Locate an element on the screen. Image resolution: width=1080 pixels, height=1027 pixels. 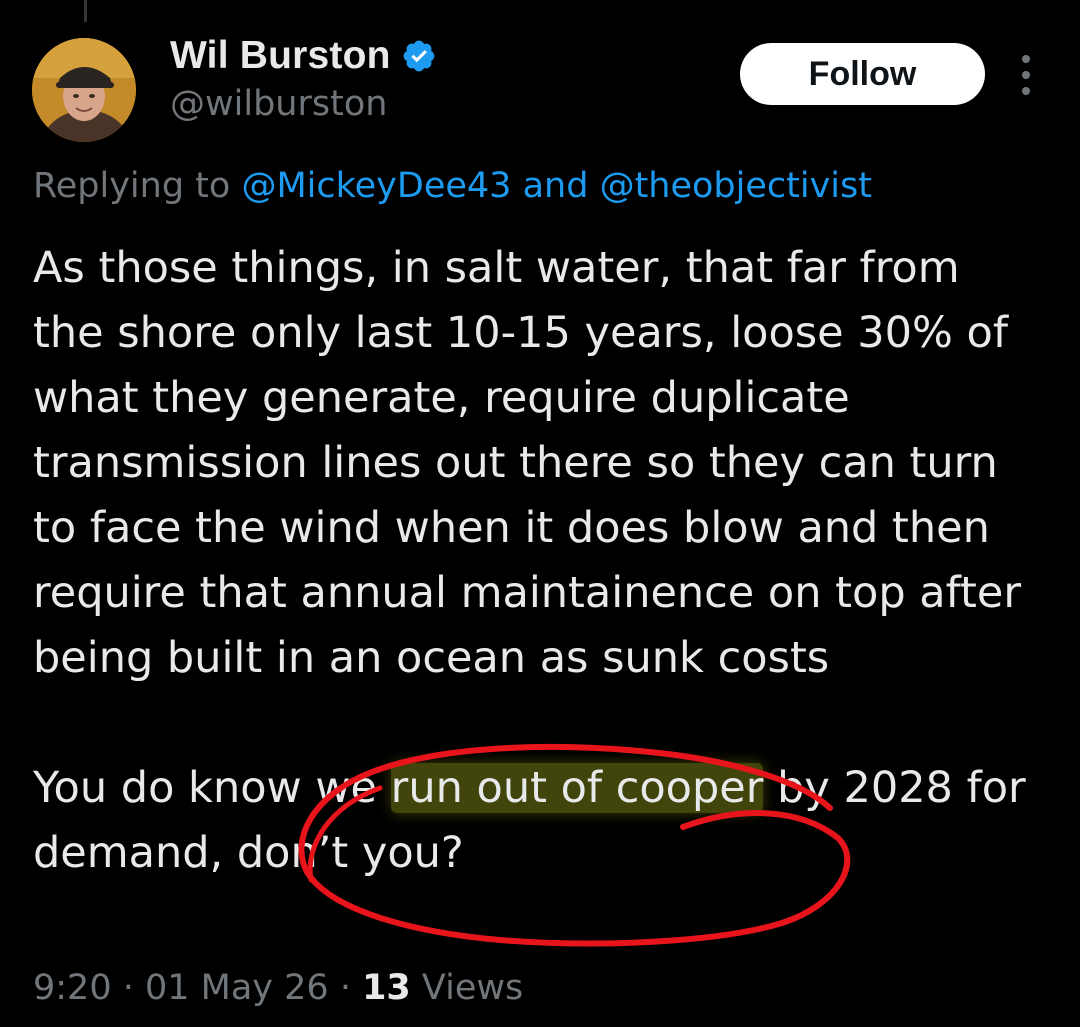
tweet-meta: 9:20 · 01 May 26 · 13 Views is located at coordinates (278, 988).